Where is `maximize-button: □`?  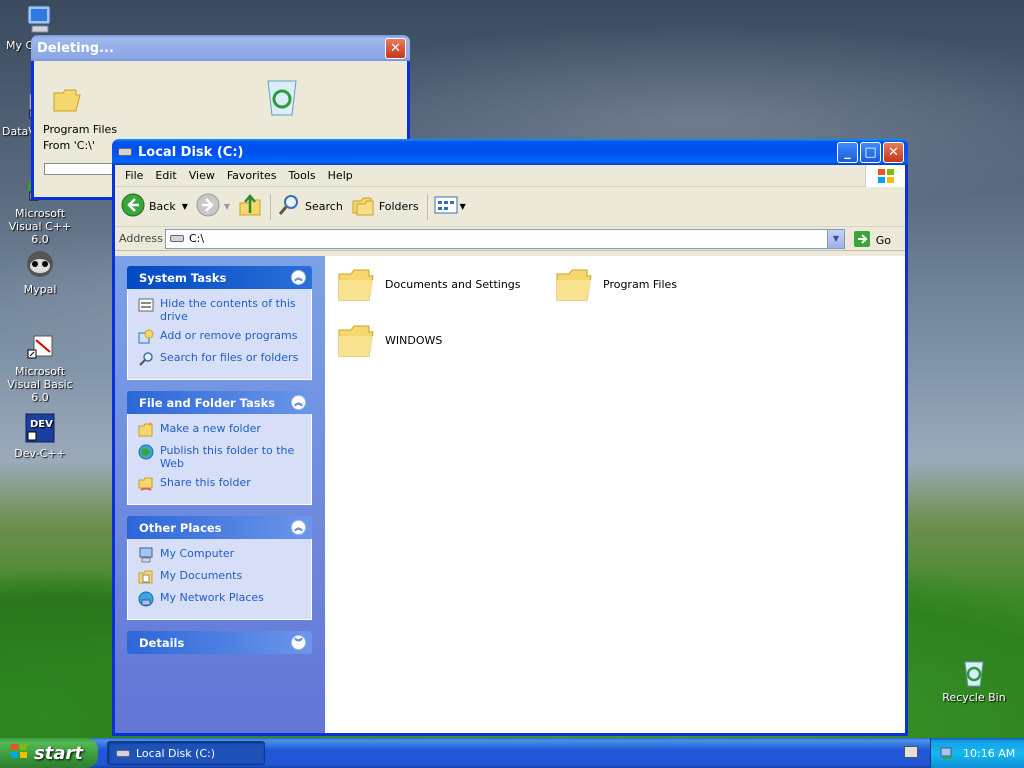 maximize-button: □ is located at coordinates (870, 152).